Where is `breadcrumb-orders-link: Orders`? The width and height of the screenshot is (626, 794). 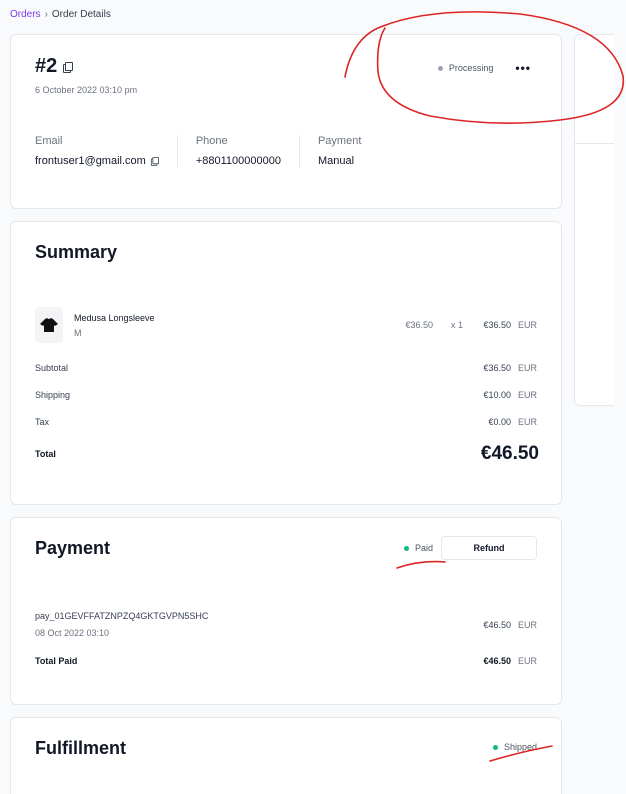 breadcrumb-orders-link: Orders is located at coordinates (25, 14).